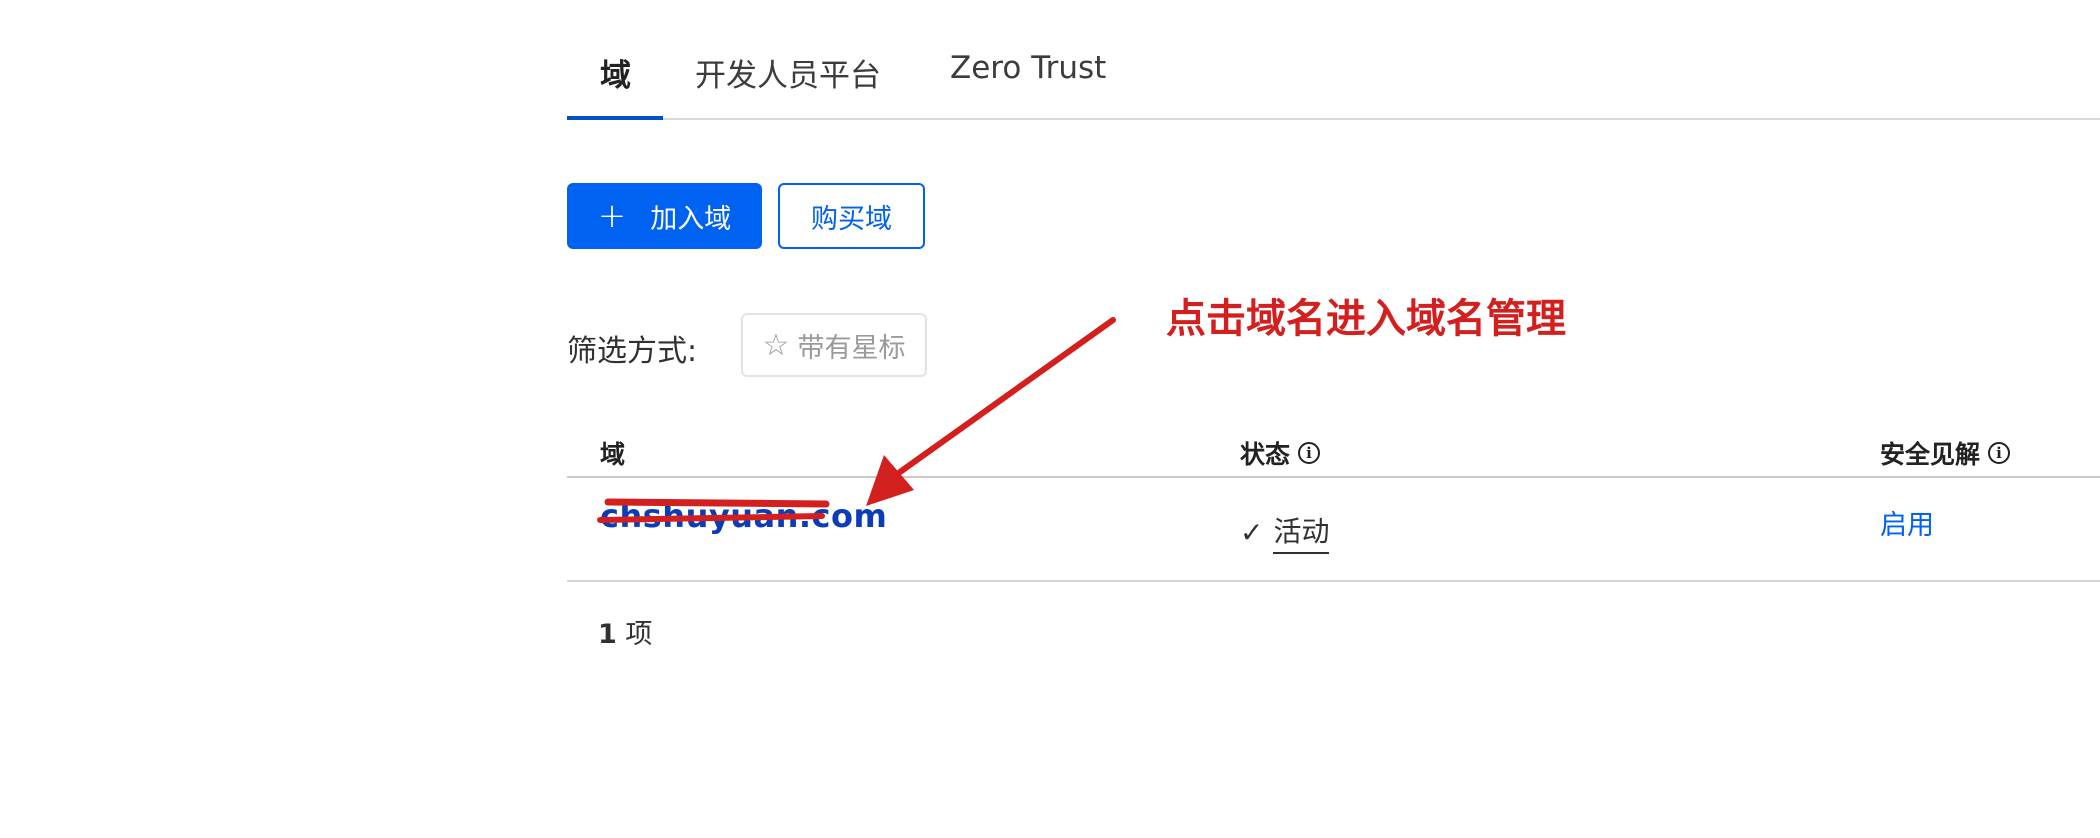 The height and width of the screenshot is (838, 2100). What do you see at coordinates (851, 348) in the screenshot?
I see `starred-filter-label: 带有星标` at bounding box center [851, 348].